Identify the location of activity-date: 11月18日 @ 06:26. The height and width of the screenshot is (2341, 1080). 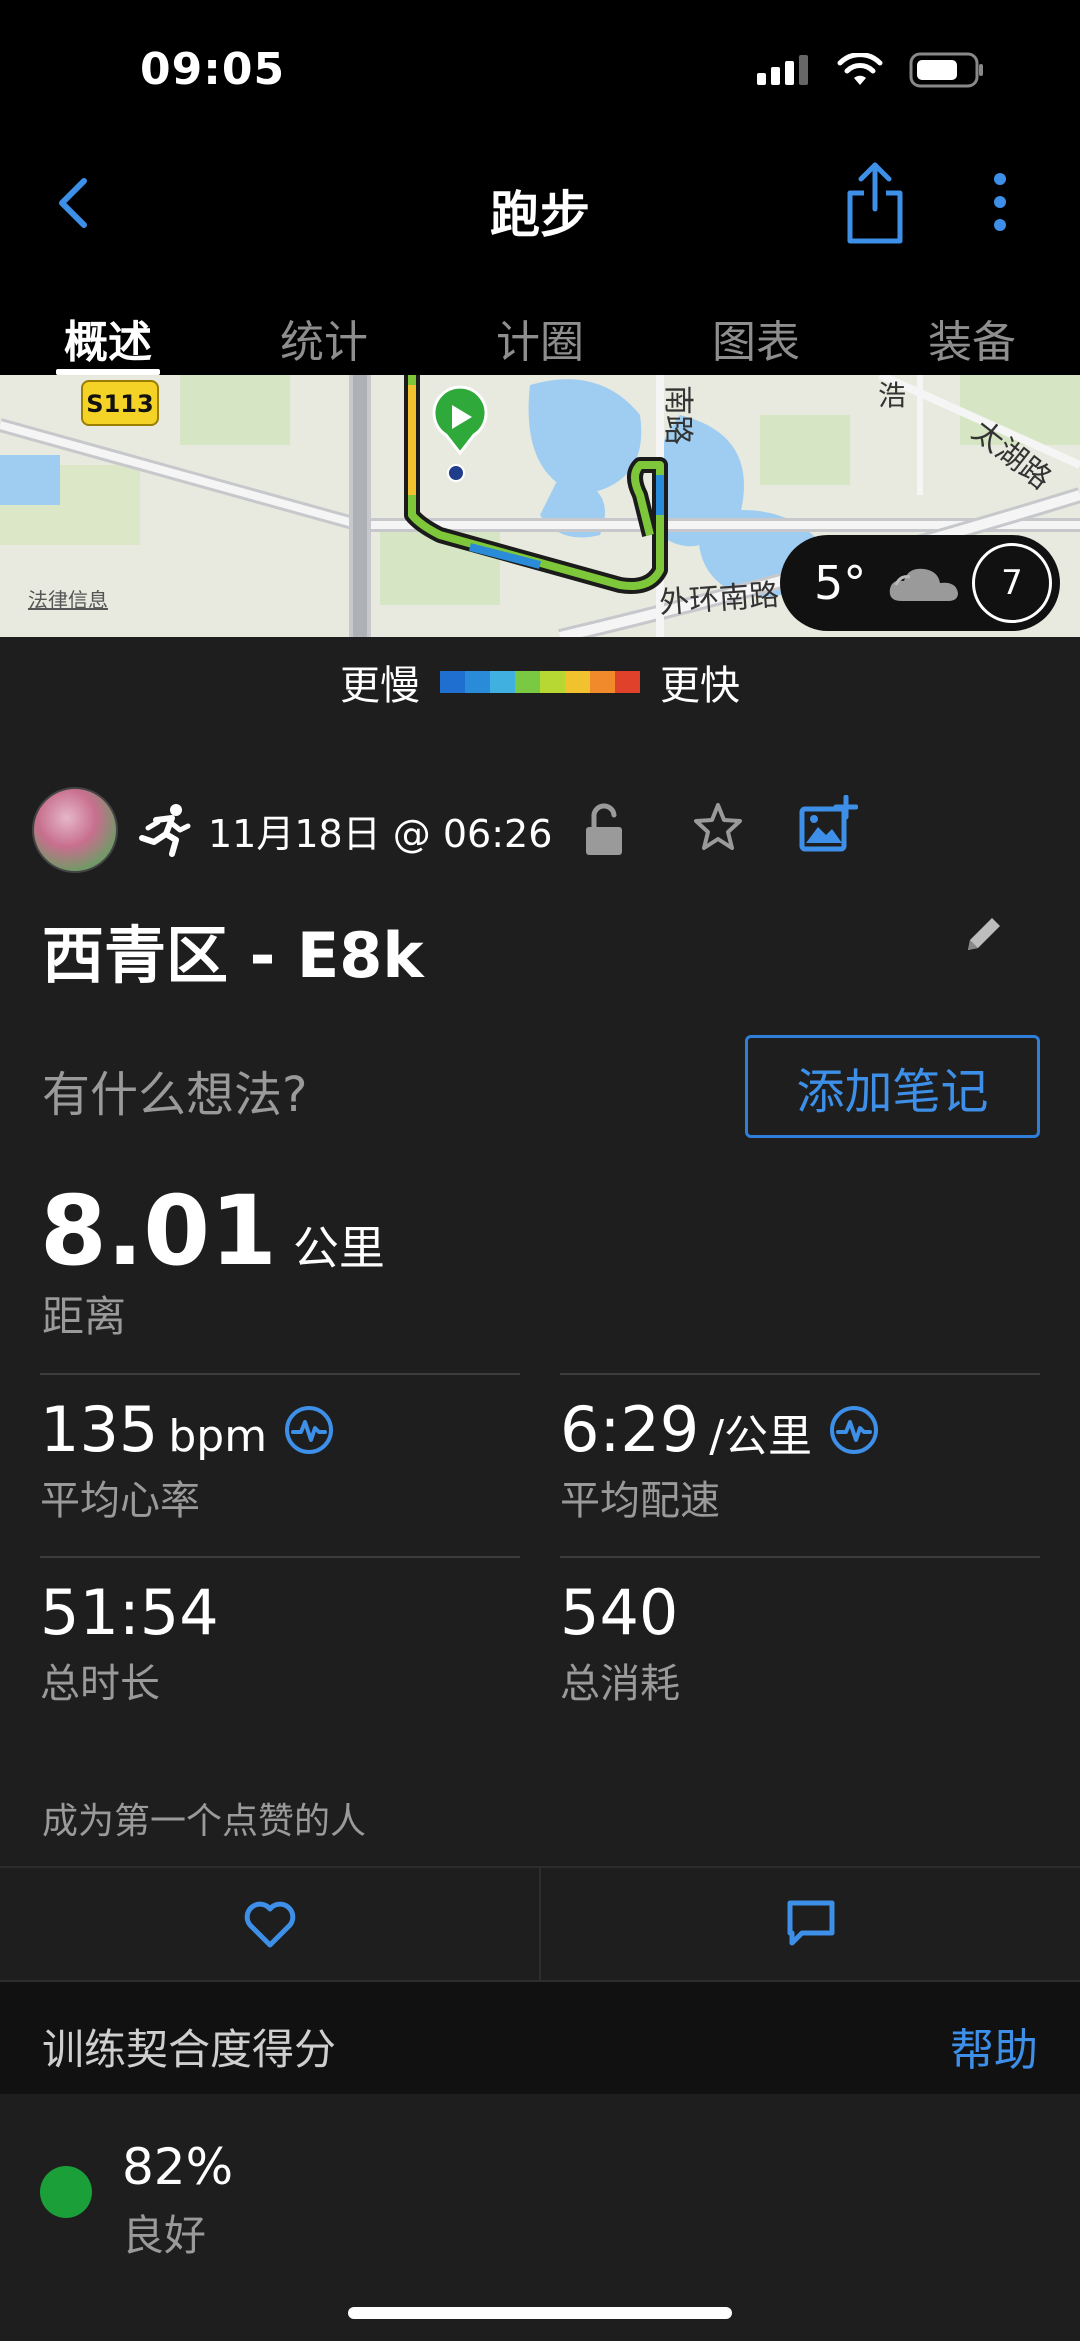
(380, 833).